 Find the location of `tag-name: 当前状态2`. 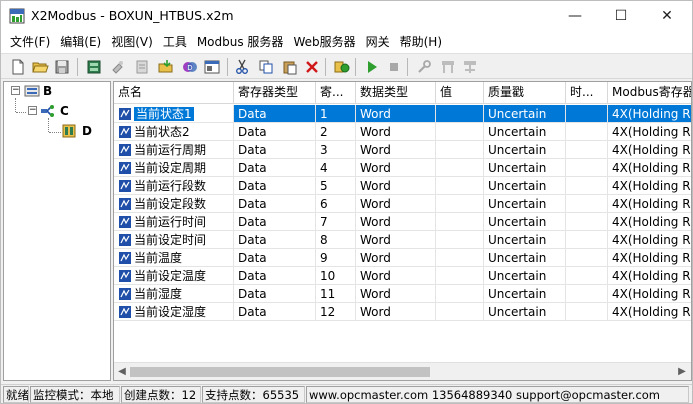

tag-name: 当前状态2 is located at coordinates (162, 132).